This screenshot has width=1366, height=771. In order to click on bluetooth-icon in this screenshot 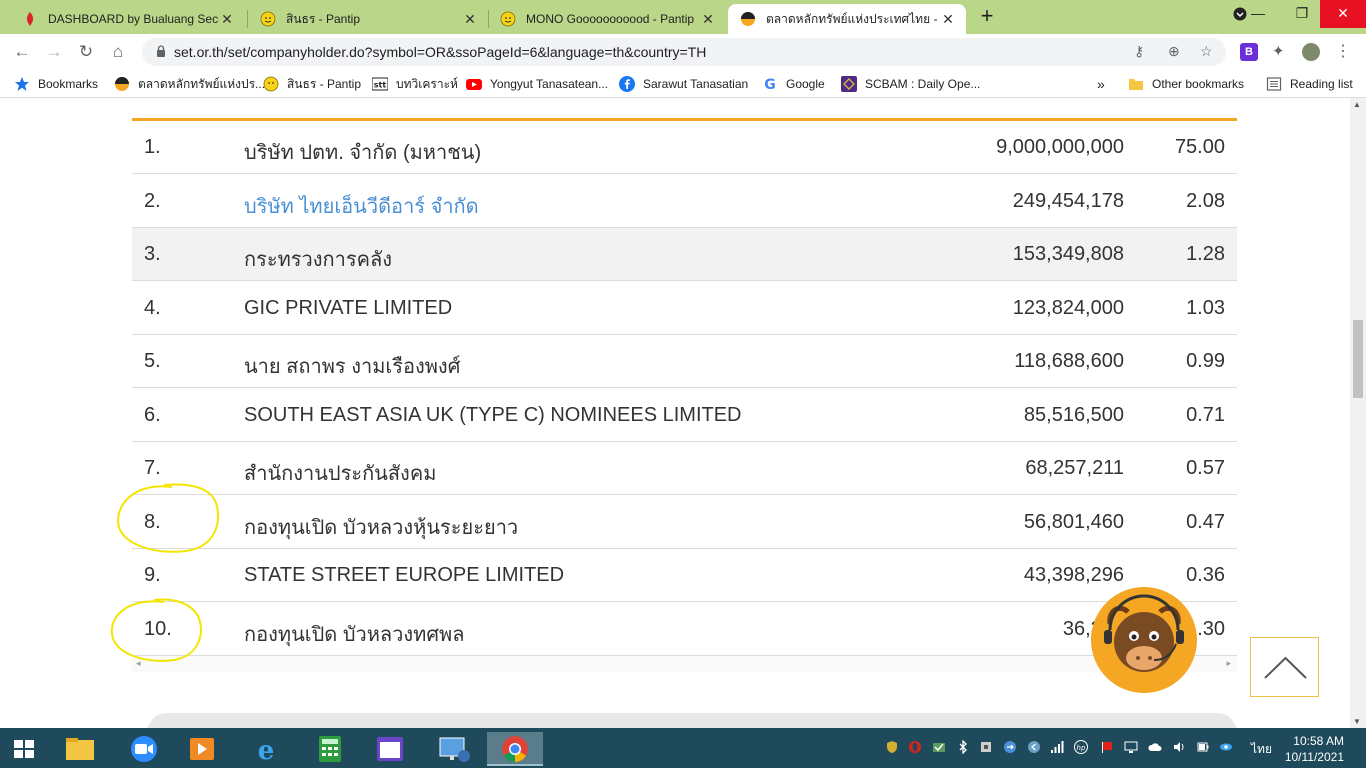, I will do `click(963, 747)`.